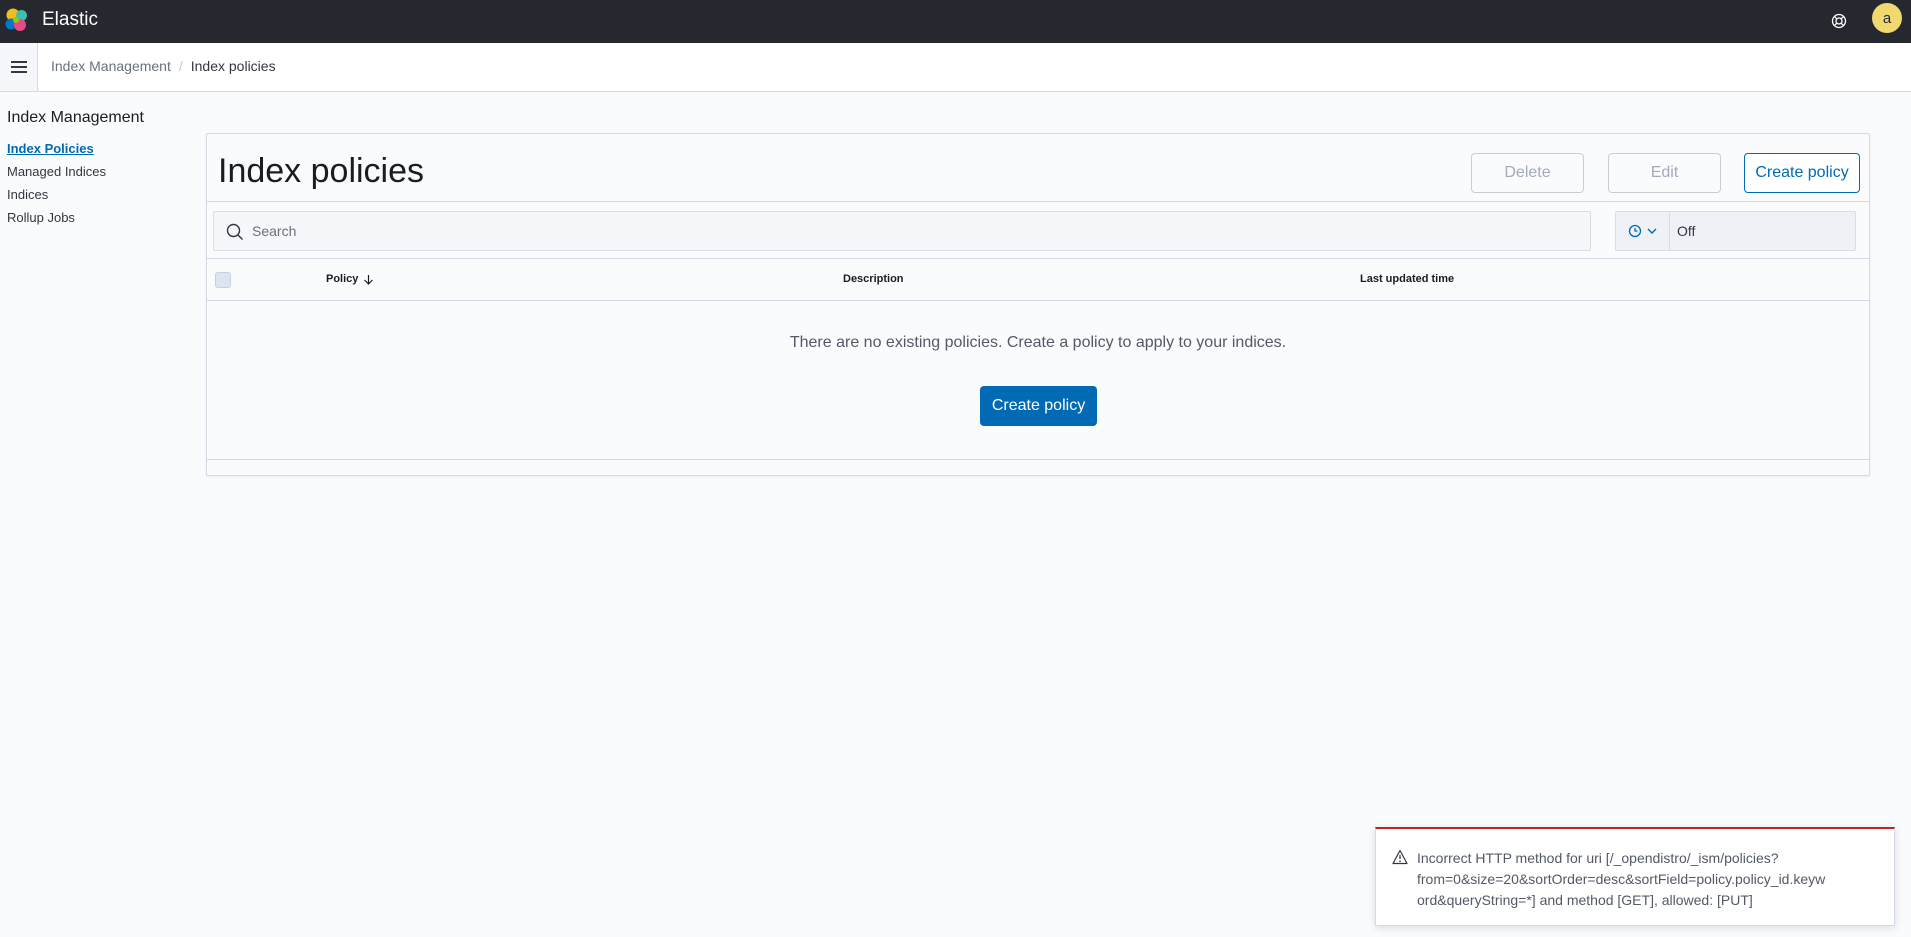 The height and width of the screenshot is (937, 1911). What do you see at coordinates (111, 66) in the screenshot?
I see `breadcrumb-index-management: Index Management` at bounding box center [111, 66].